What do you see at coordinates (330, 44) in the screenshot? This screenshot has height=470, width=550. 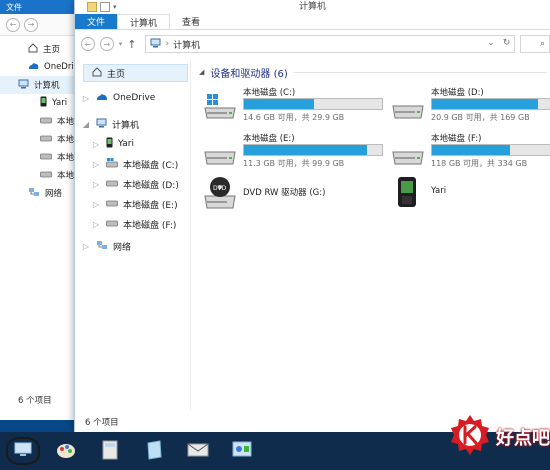 I see `address-bar: › 计算机 ⌄ ↻` at bounding box center [330, 44].